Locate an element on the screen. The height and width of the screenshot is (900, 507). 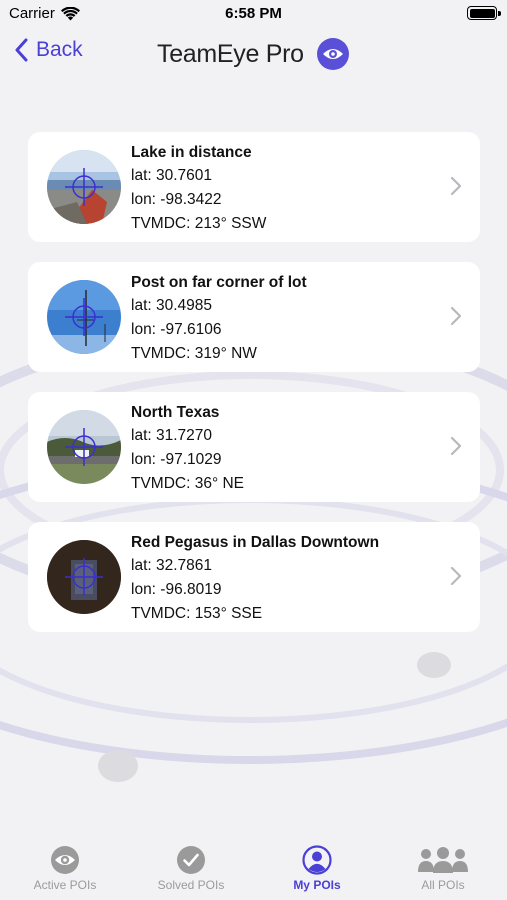
poi-tvmdc: TVMDC: 153° SSE is located at coordinates (197, 613).